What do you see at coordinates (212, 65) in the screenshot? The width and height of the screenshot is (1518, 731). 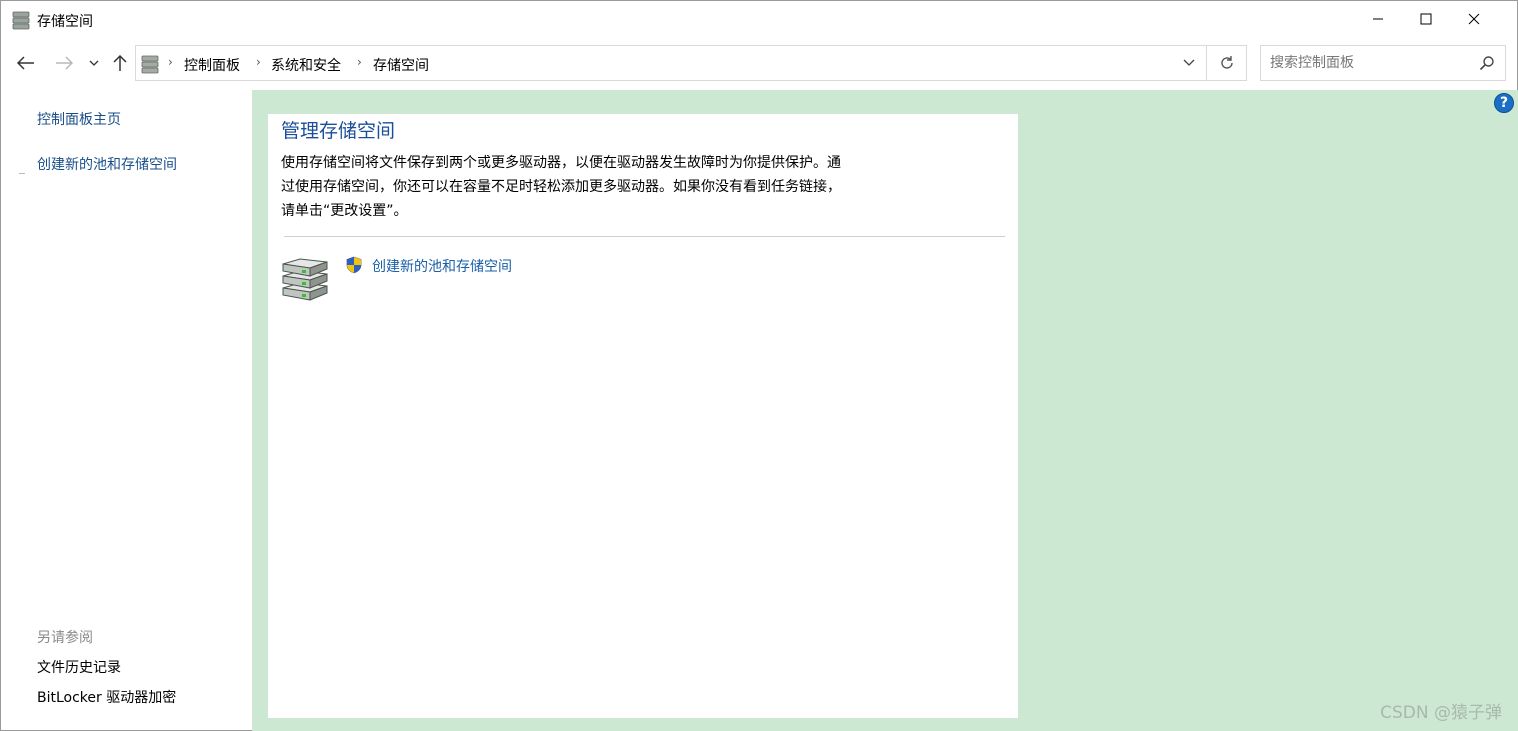 I see `breadcrumb-control-panel: 控制面板` at bounding box center [212, 65].